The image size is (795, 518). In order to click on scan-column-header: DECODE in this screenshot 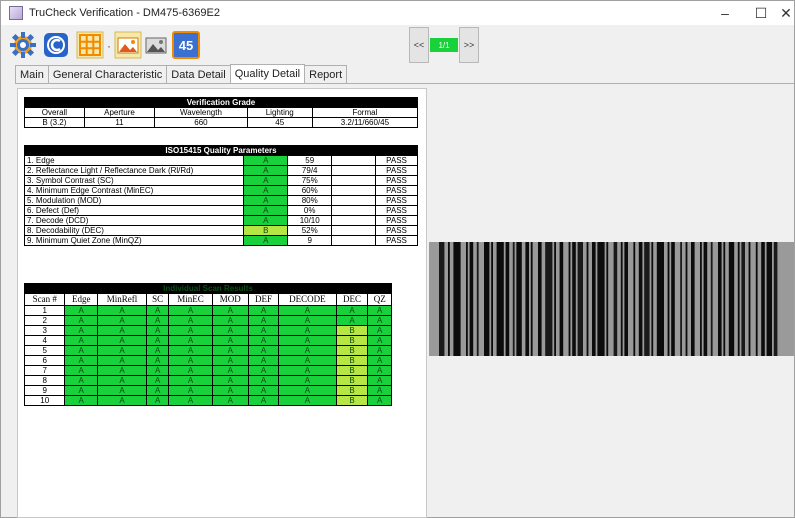, I will do `click(307, 299)`.